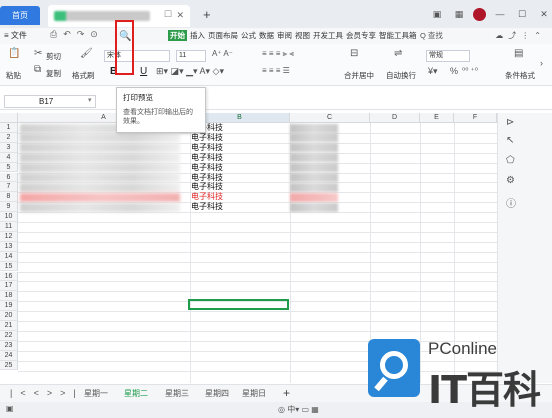 The width and height of the screenshot is (552, 418). I want to click on row-header: 18, so click(9, 296).